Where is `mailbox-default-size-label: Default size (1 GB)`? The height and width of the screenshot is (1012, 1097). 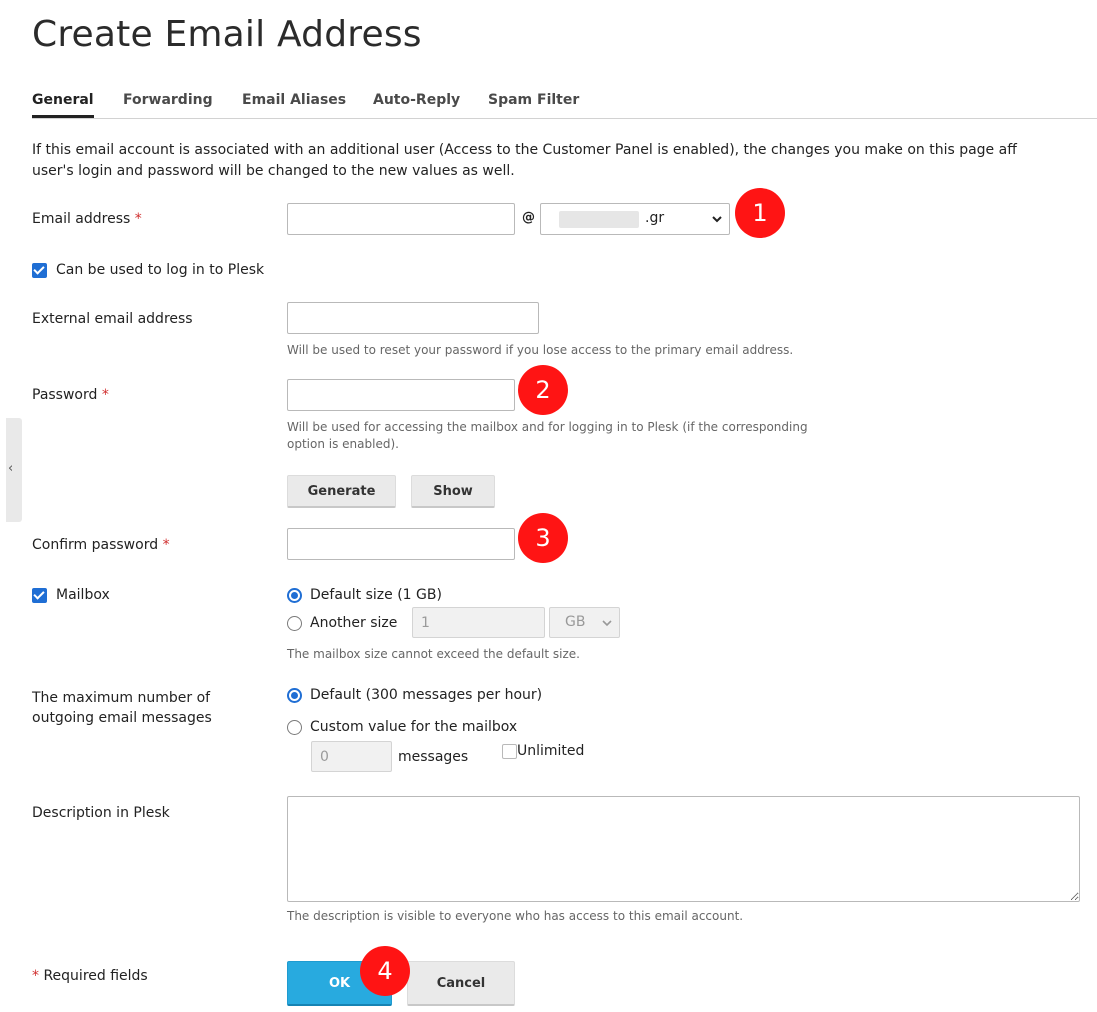
mailbox-default-size-label: Default size (1 GB) is located at coordinates (376, 595).